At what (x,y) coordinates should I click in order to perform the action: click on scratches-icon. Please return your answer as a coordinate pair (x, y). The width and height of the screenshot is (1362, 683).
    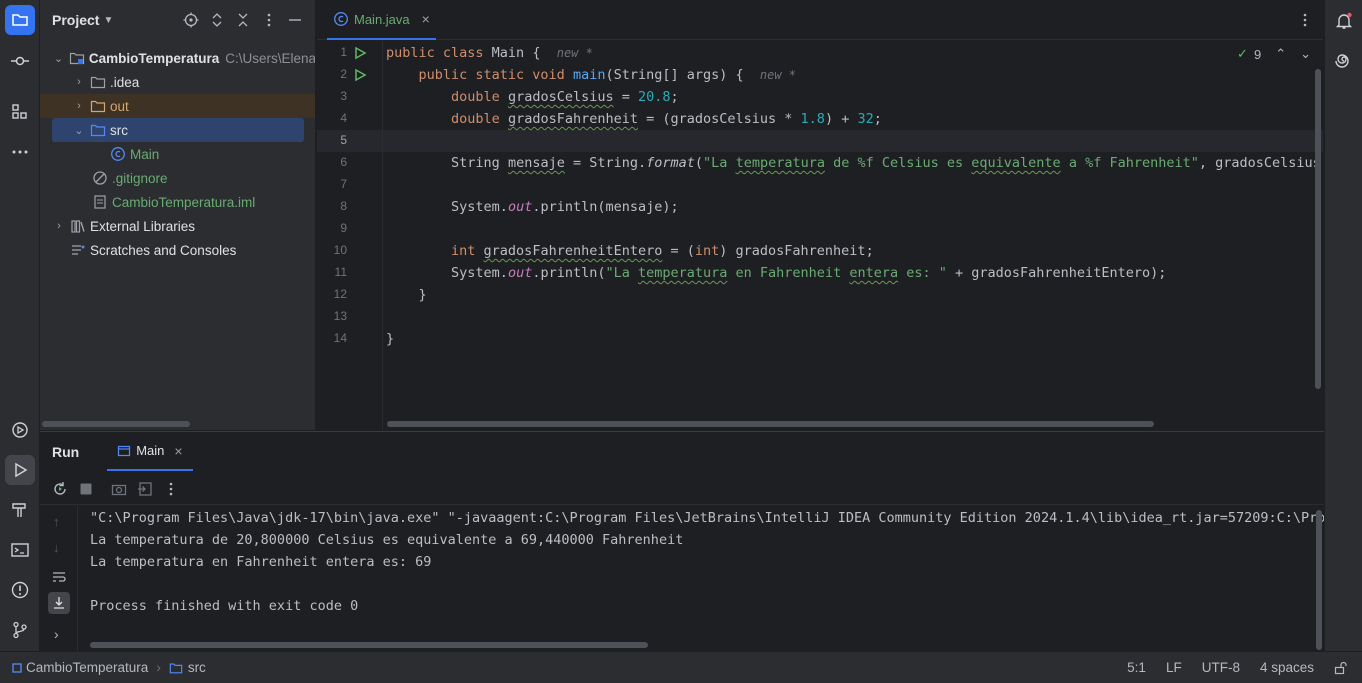
    Looking at the image, I should click on (78, 250).